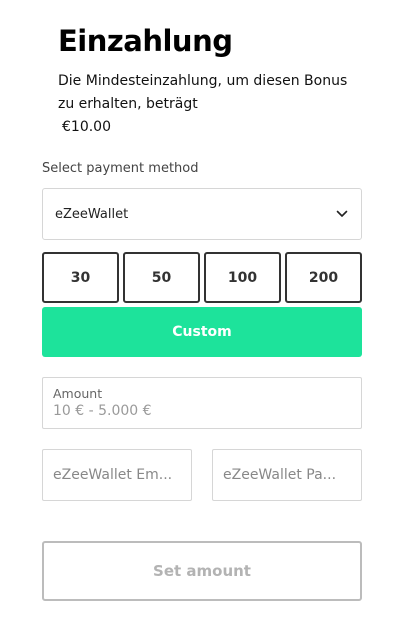 This screenshot has width=400, height=630. I want to click on custom-amount-button: Custom, so click(202, 332).